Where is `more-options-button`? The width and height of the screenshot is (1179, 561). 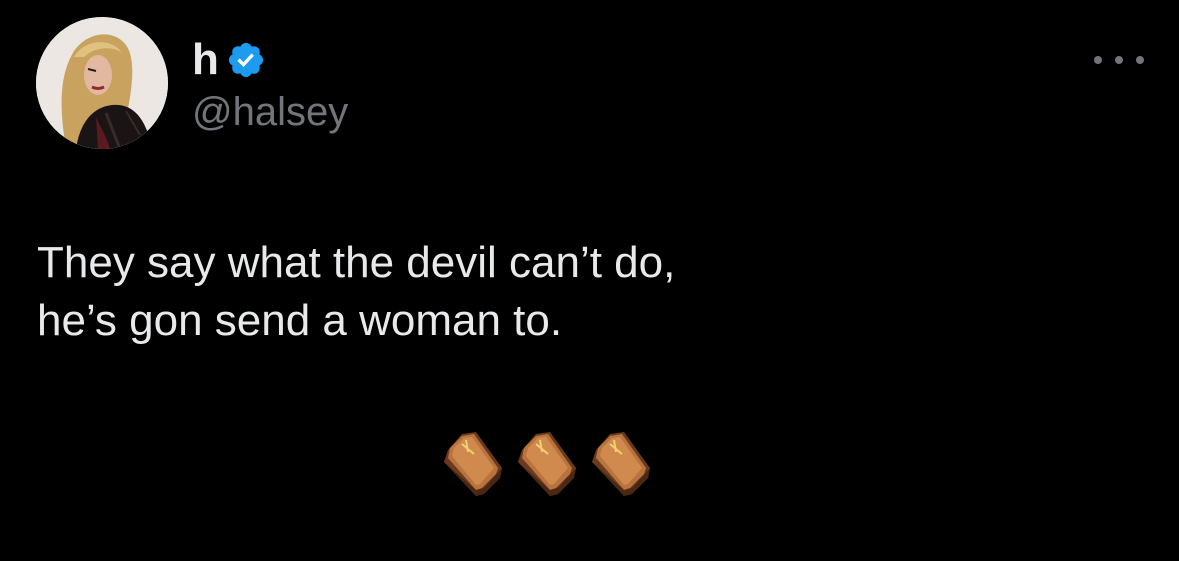
more-options-button is located at coordinates (1119, 60).